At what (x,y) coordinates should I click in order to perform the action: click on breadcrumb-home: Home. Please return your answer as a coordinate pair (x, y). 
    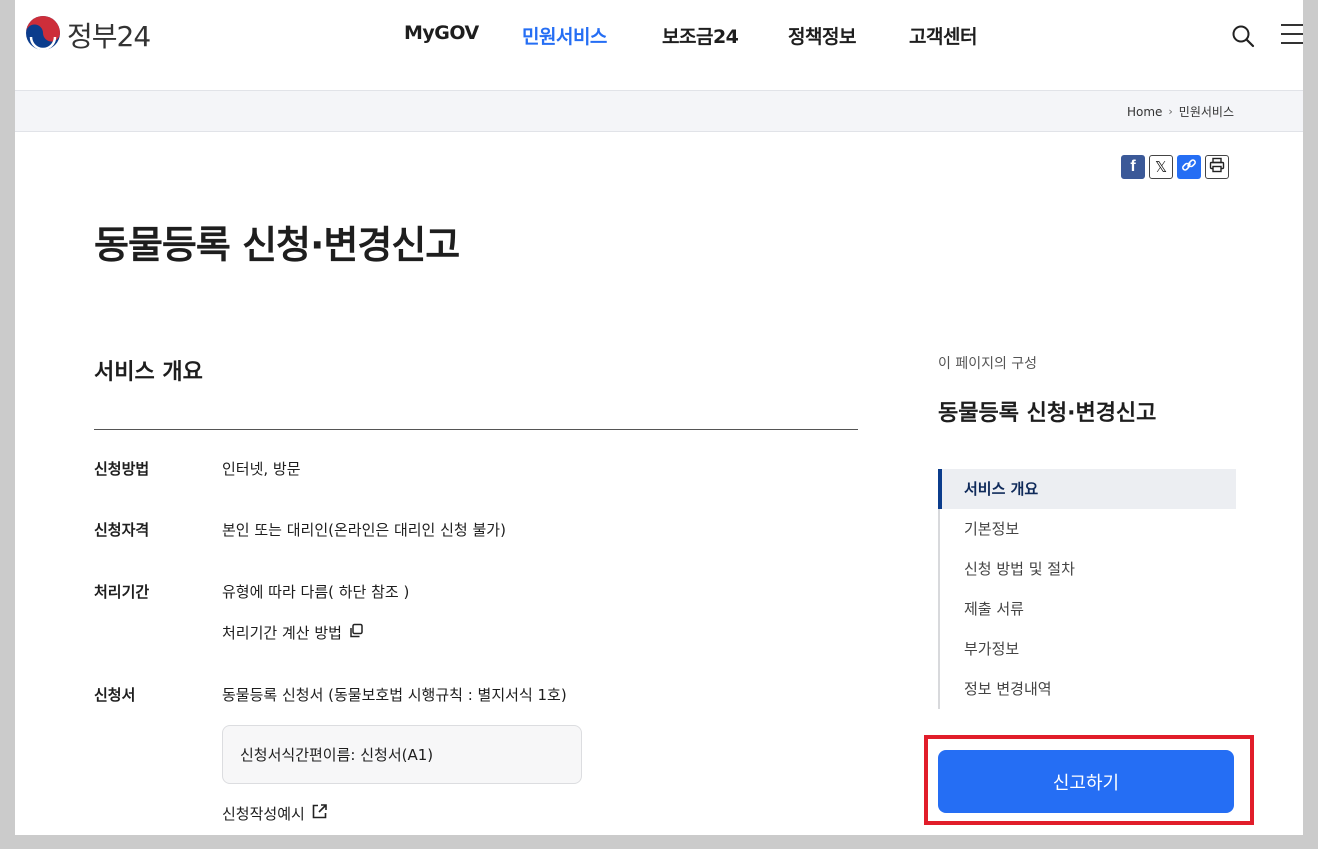
    Looking at the image, I should click on (1144, 112).